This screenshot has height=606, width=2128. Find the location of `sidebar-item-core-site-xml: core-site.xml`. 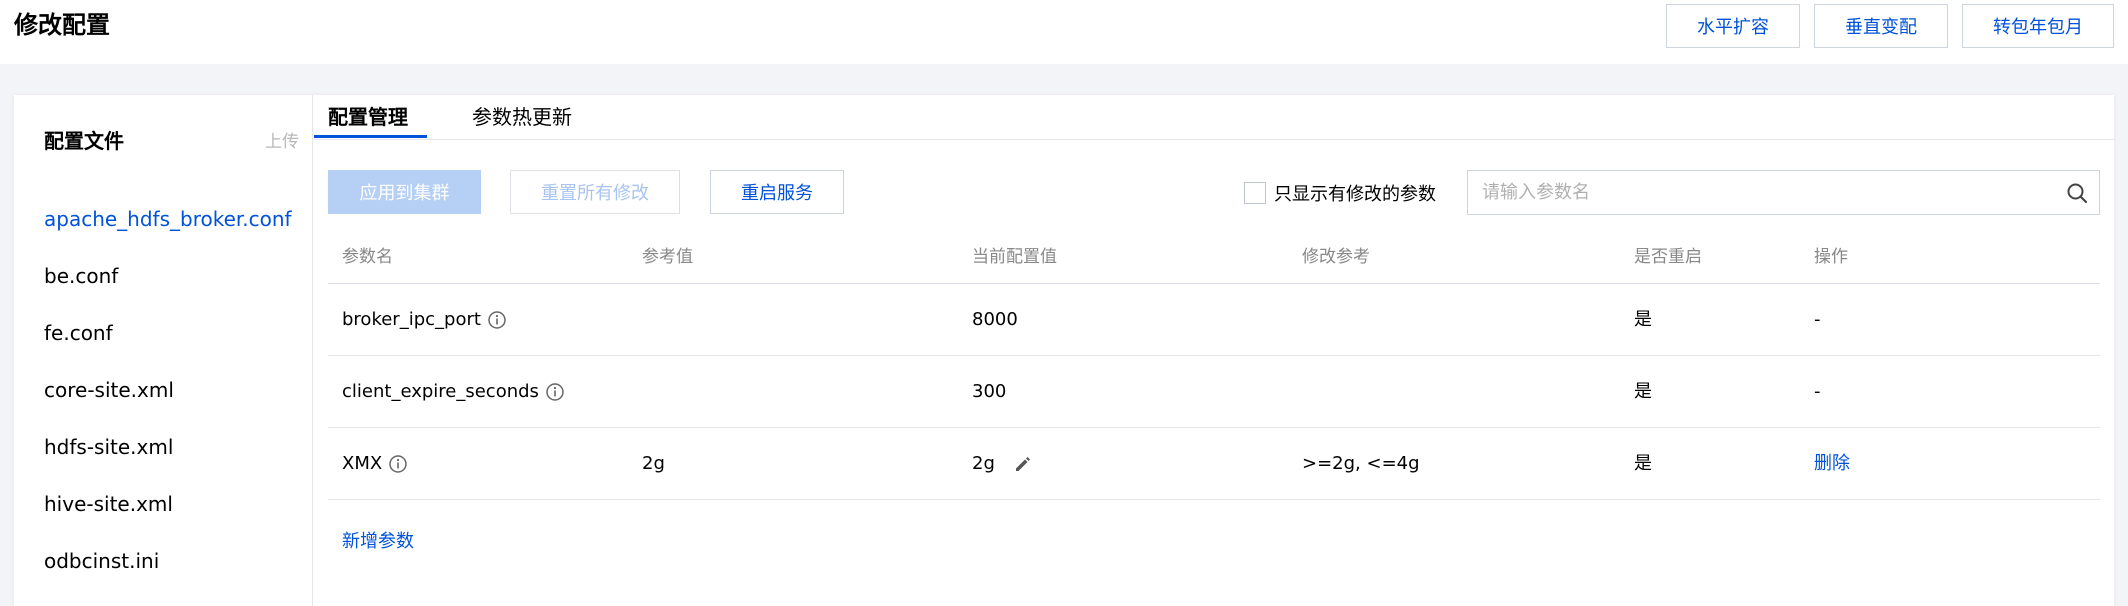

sidebar-item-core-site-xml: core-site.xml is located at coordinates (168, 390).